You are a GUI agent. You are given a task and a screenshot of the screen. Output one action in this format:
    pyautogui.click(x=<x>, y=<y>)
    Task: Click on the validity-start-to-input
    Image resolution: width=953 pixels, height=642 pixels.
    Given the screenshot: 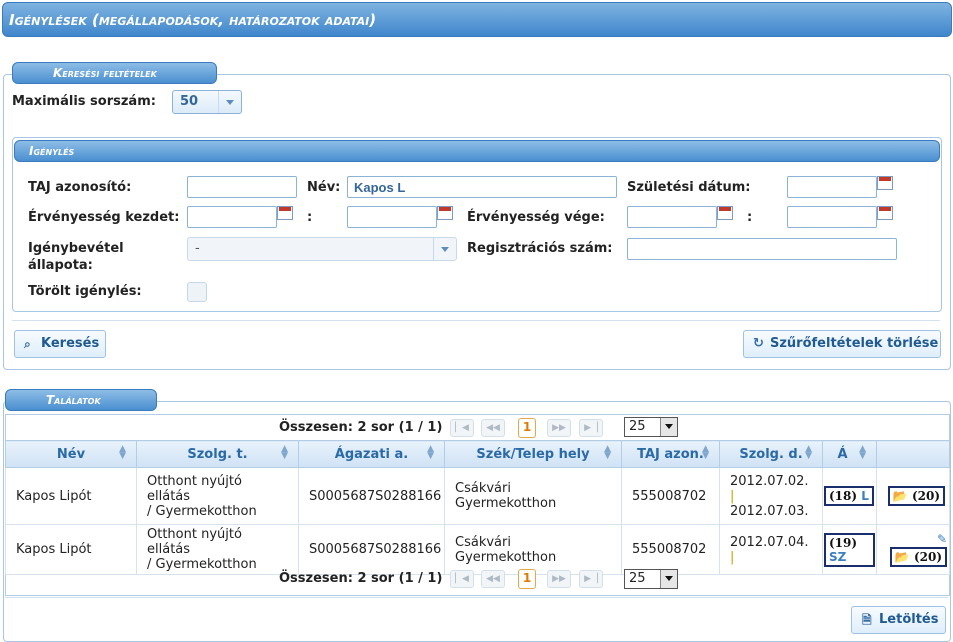 What is the action you would take?
    pyautogui.click(x=392, y=217)
    